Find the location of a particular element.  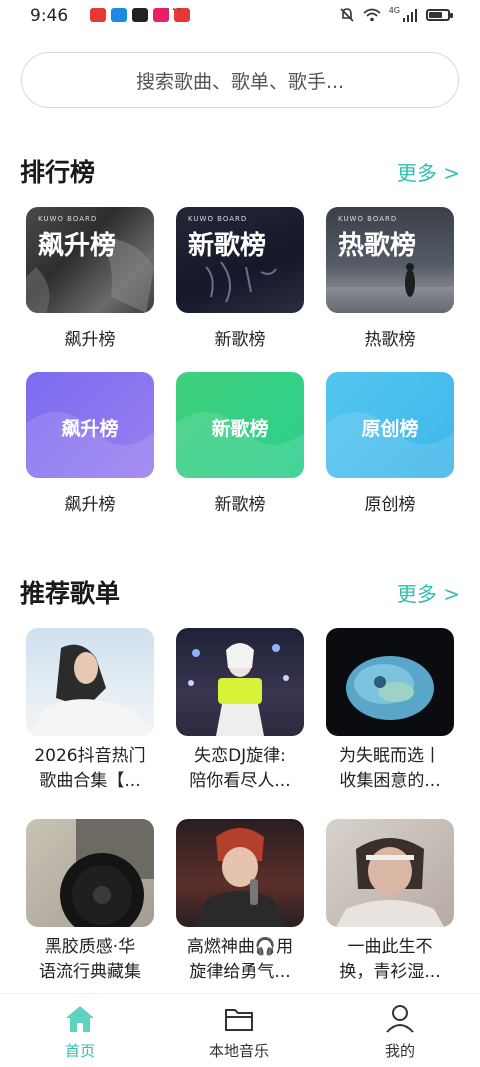

ranking-card: 飙升榜 飙升榜 is located at coordinates (90, 443).